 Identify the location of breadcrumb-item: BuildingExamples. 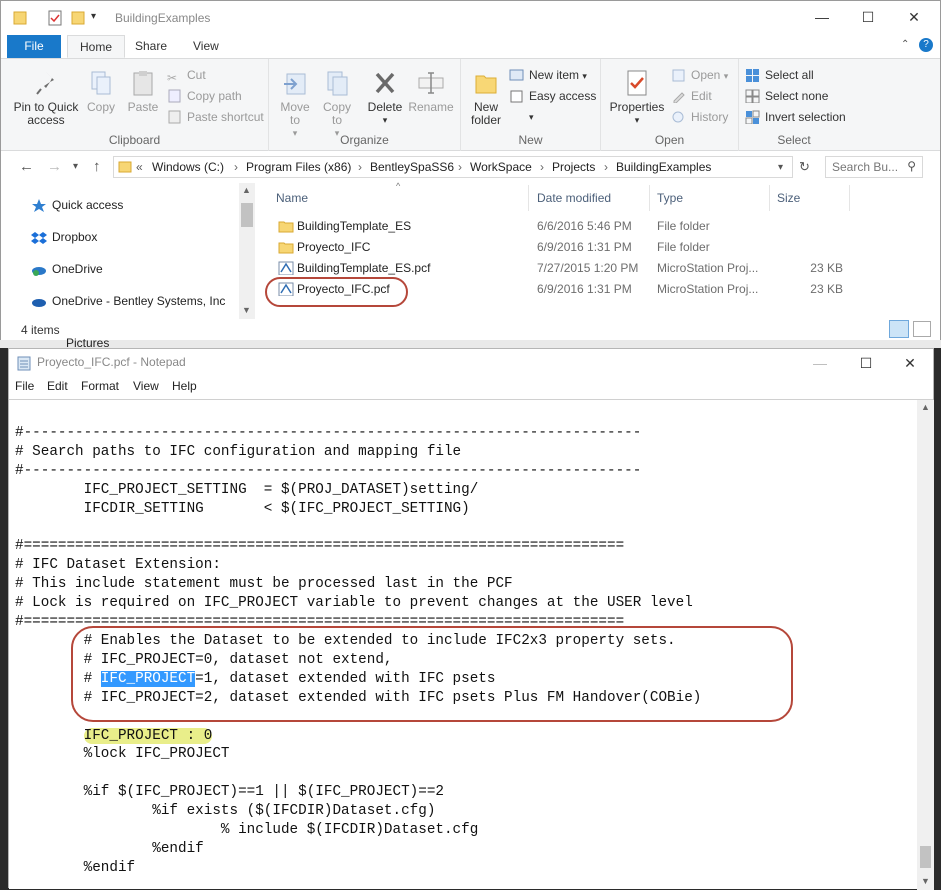
(663, 167).